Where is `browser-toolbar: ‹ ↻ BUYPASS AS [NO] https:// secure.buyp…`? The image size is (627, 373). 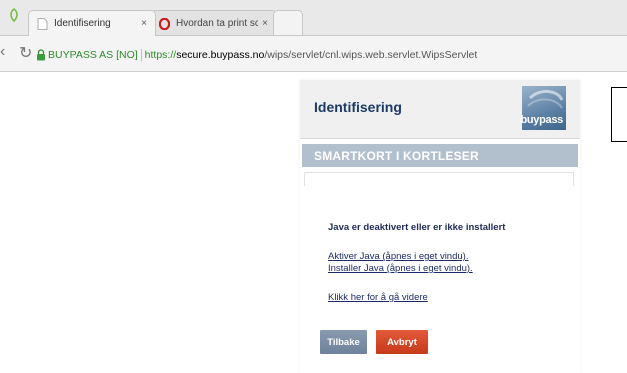
browser-toolbar: ‹ ↻ BUYPASS AS [NO] https:// secure.buyp… is located at coordinates (313, 54).